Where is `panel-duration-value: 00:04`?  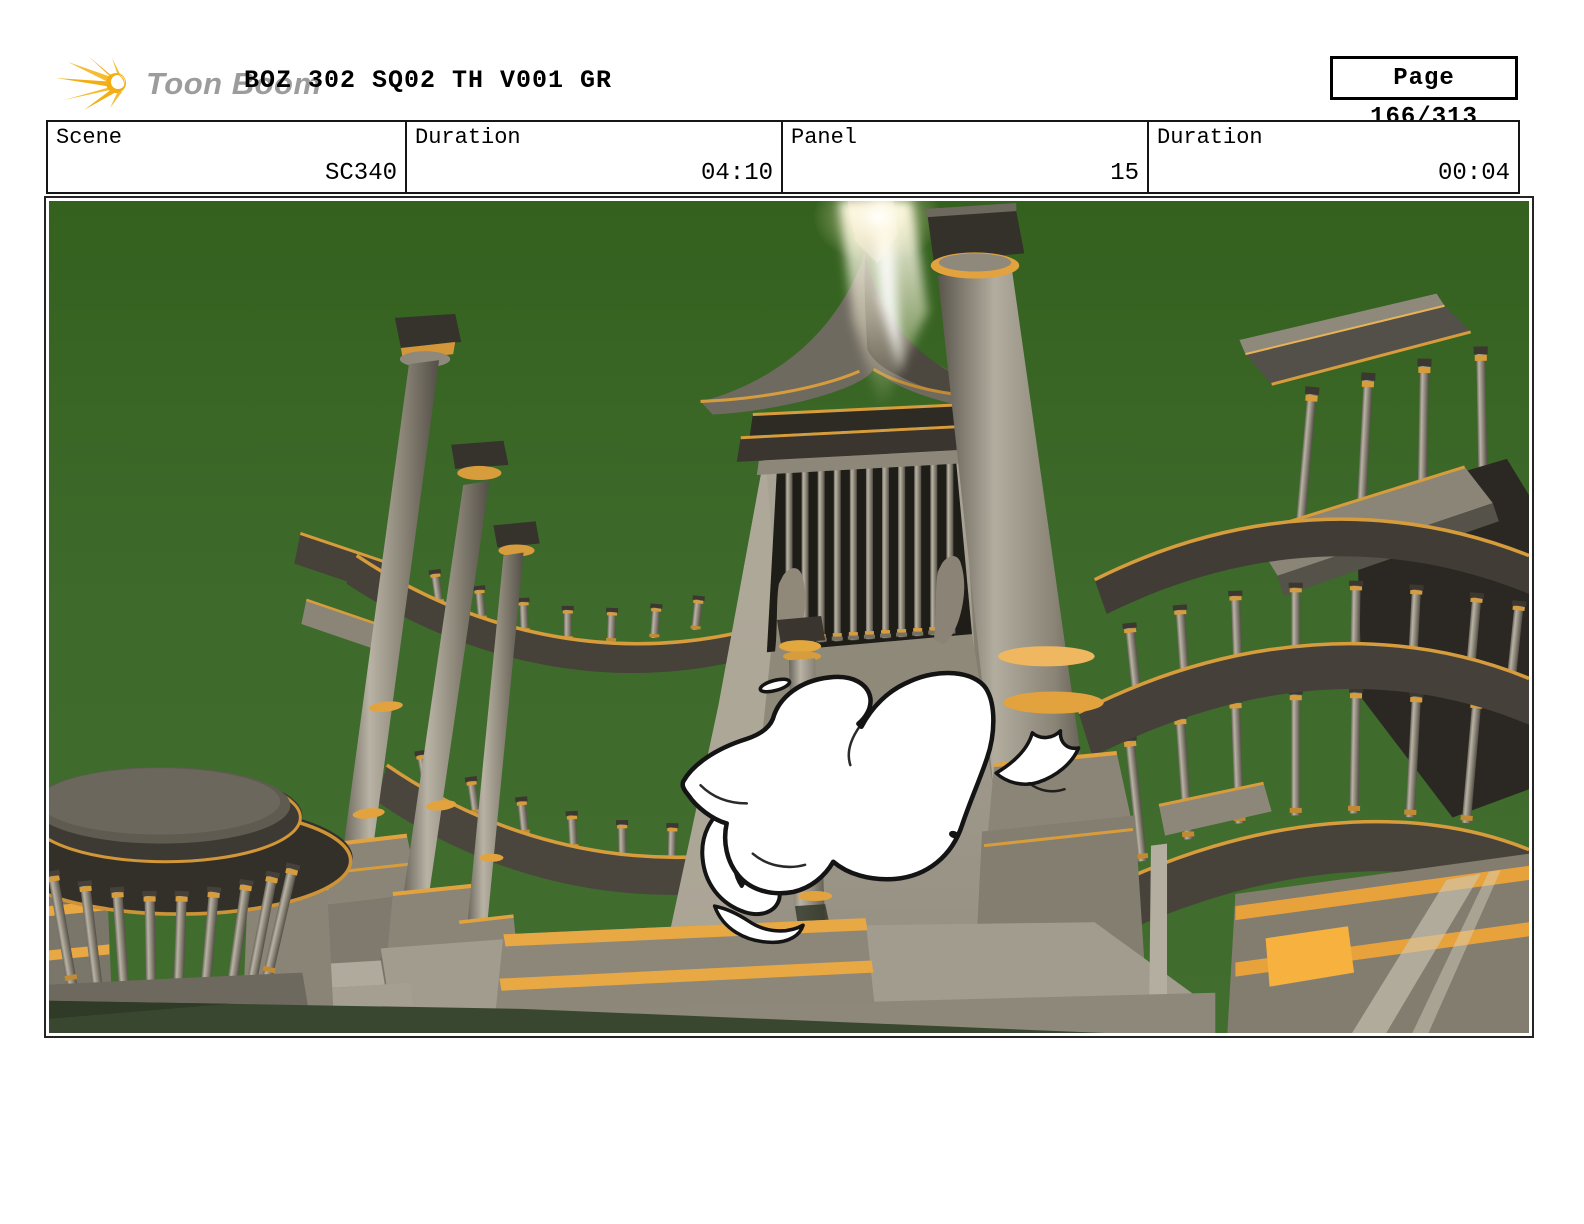 panel-duration-value: 00:04 is located at coordinates (1473, 173).